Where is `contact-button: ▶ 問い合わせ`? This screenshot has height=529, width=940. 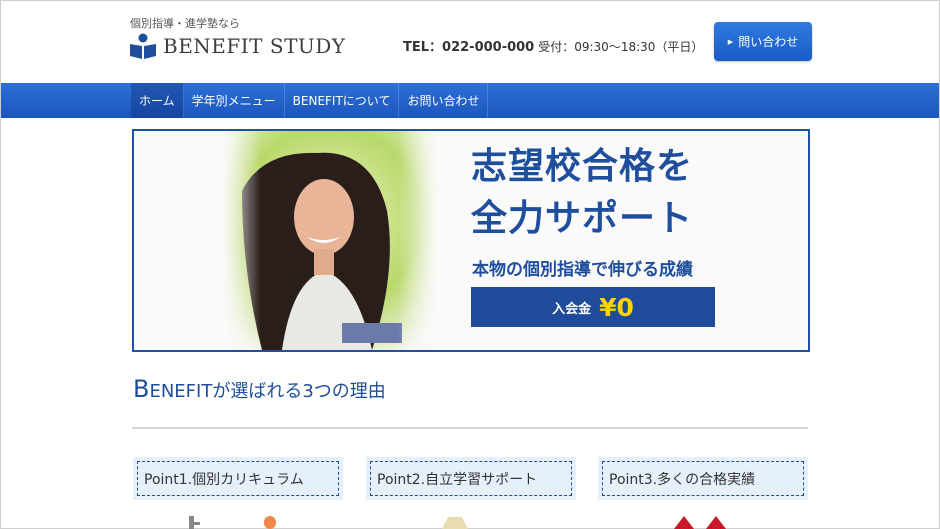 contact-button: ▶ 問い合わせ is located at coordinates (763, 41).